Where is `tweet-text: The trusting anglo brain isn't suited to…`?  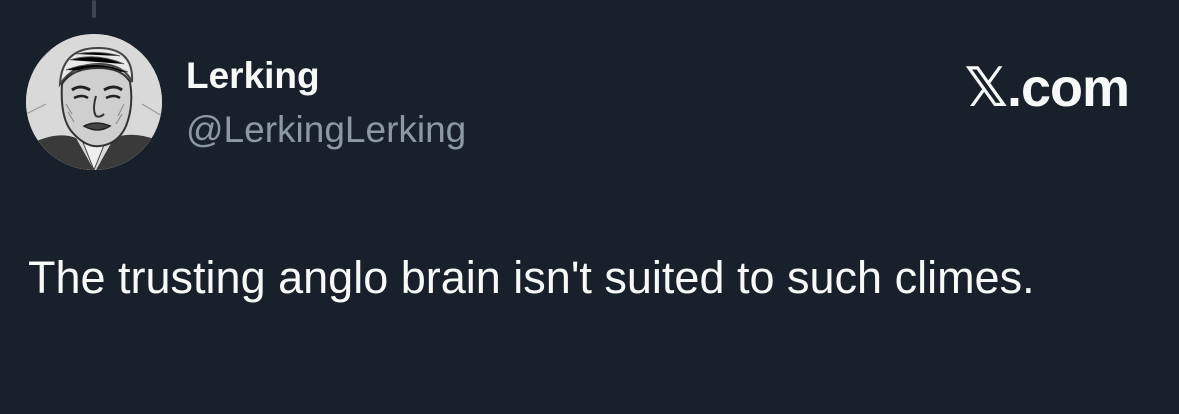 tweet-text: The trusting anglo brain isn't suited to… is located at coordinates (531, 277).